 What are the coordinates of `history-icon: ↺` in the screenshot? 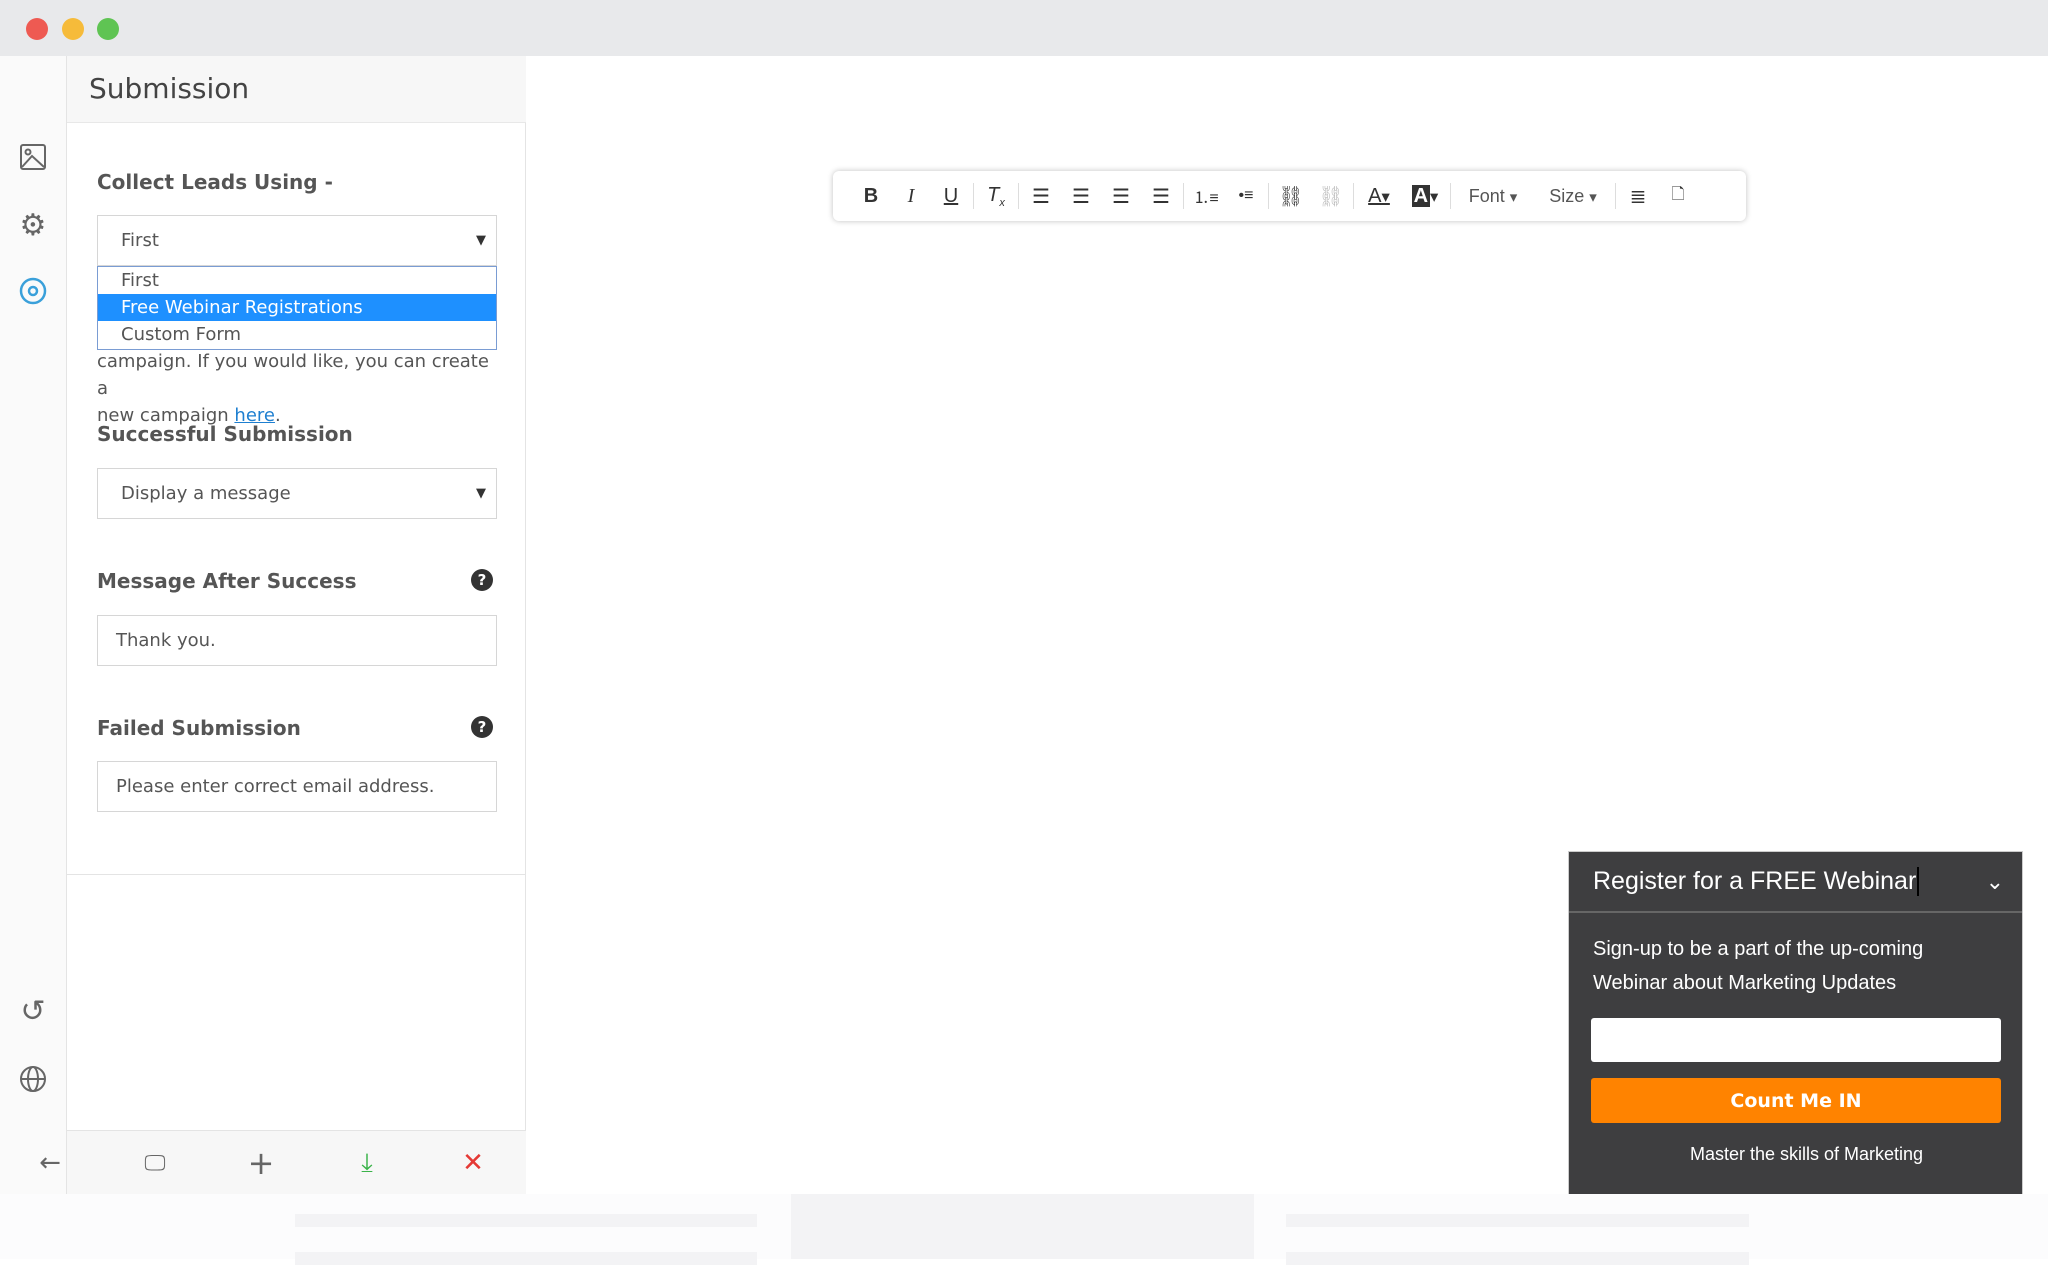 It's located at (33, 1011).